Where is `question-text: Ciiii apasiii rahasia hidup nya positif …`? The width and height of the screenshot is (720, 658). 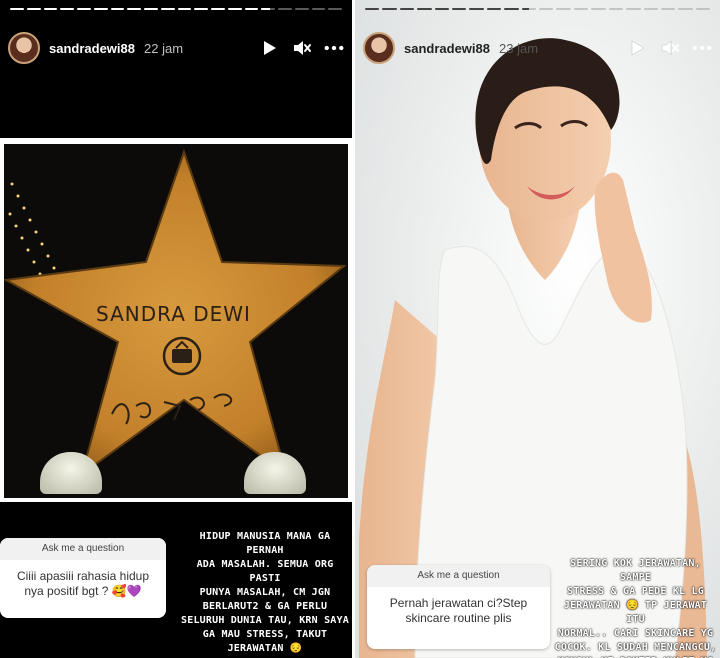 question-text: Ciiii apasiii rahasia hidup nya positif … is located at coordinates (83, 583).